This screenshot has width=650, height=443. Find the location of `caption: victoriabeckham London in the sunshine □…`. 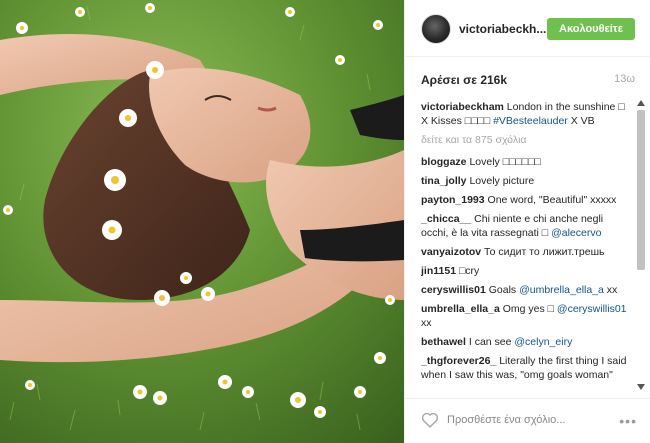

caption: victoriabeckham London in the sunshine □… is located at coordinates (527, 114).